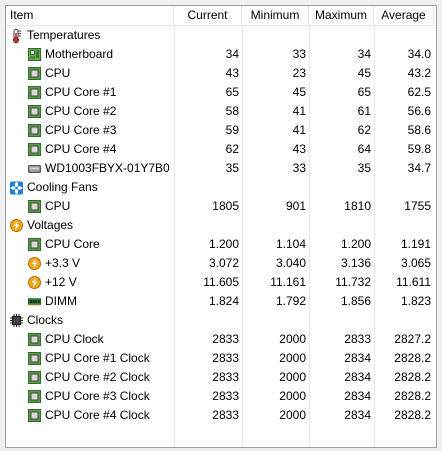 Image resolution: width=442 pixels, height=451 pixels. I want to click on sensor-row: CPU Core #2 58 41 61 56.6, so click(221, 111).